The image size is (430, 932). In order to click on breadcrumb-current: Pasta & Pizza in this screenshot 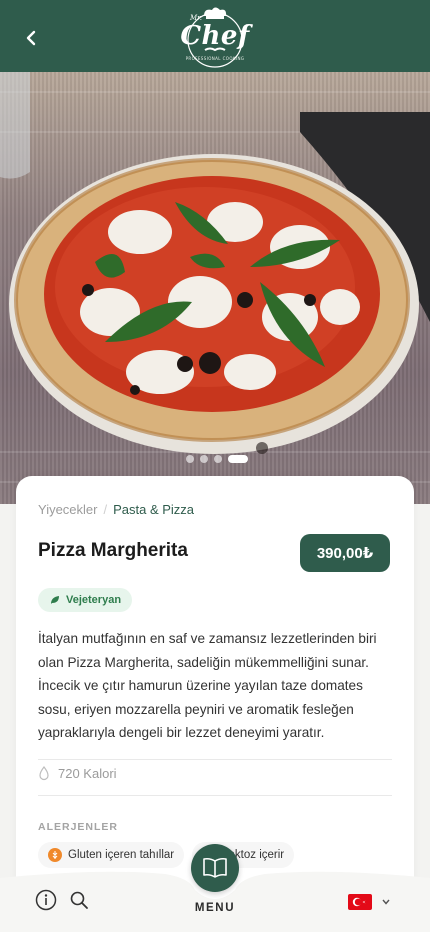, I will do `click(153, 509)`.